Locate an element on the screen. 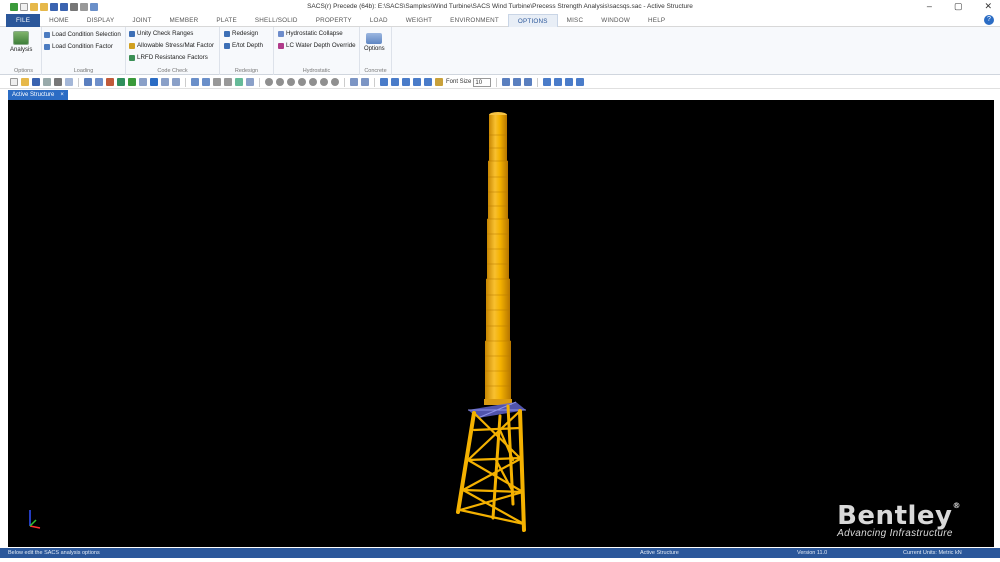 The width and height of the screenshot is (1000, 562). joint-icon is located at coordinates (395, 82).